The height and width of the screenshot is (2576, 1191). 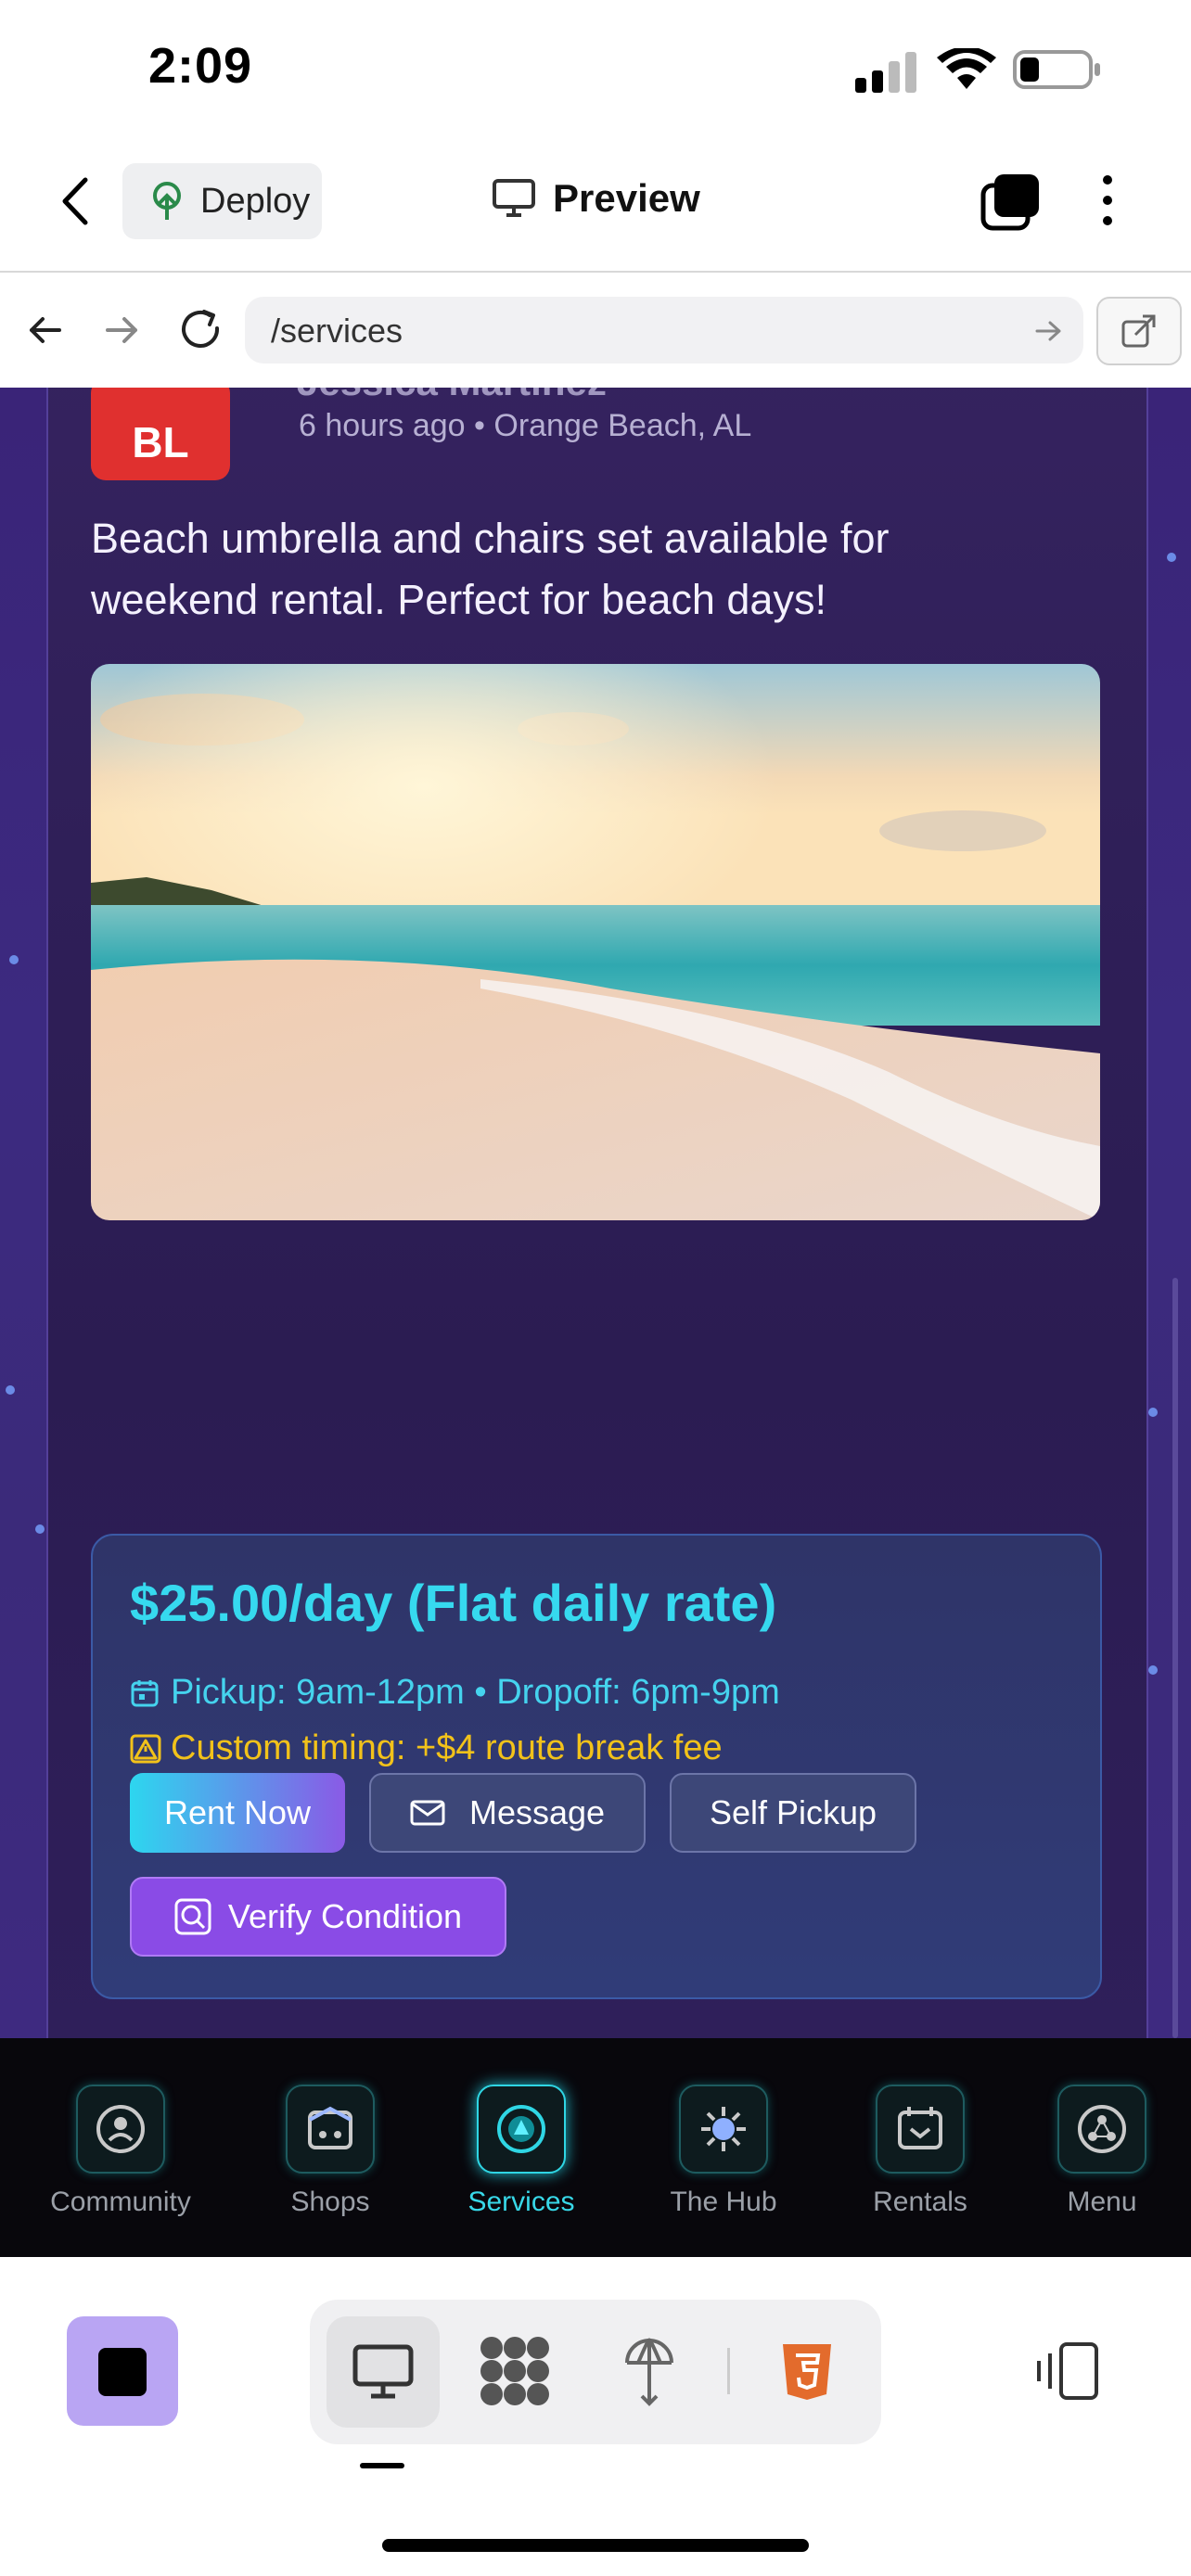 I want to click on nav-label: The Hub, so click(x=723, y=2202).